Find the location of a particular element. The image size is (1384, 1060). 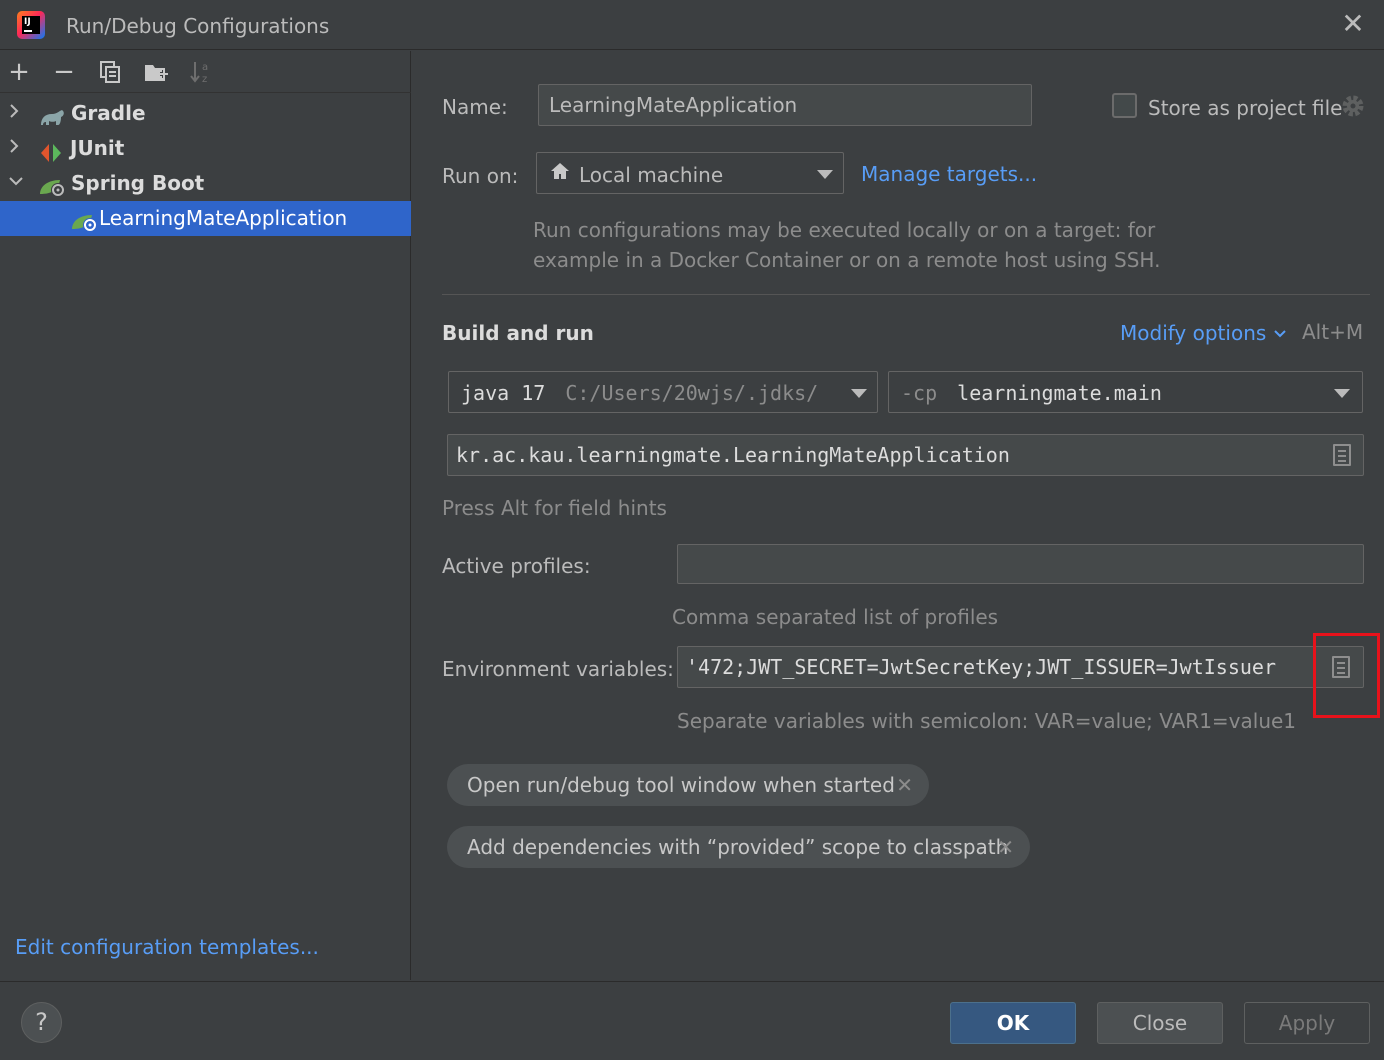

store-as-project-file-label: Store as project file is located at coordinates (1245, 108).